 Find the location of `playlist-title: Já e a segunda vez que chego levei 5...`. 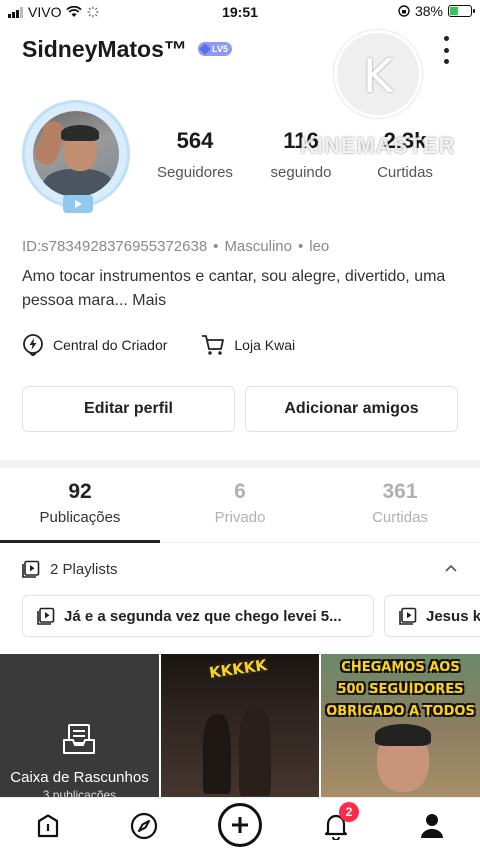

playlist-title: Já e a segunda vez que chego levei 5... is located at coordinates (203, 616).